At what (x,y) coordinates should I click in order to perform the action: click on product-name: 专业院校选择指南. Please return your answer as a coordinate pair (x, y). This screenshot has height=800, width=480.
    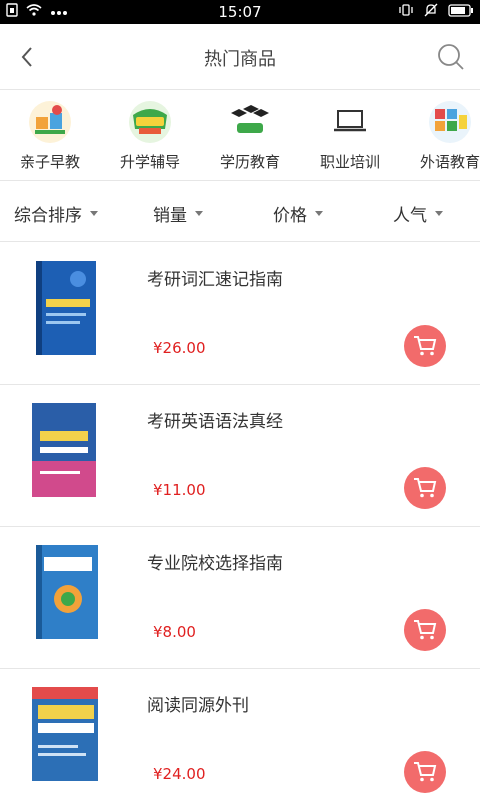
    Looking at the image, I should click on (215, 564).